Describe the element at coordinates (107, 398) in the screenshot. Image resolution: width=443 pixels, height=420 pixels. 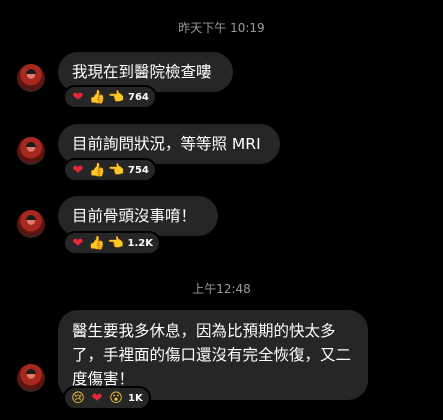
I see `reactions-bar-4: 😢 ❤ 😮 1K` at that location.